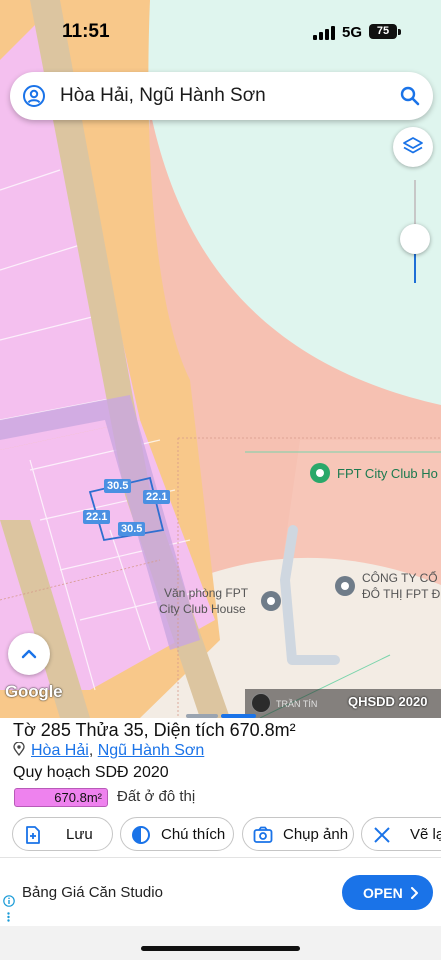 Image resolution: width=441 pixels, height=960 pixels. What do you see at coordinates (415, 239) in the screenshot?
I see `opacity-slider-thumb` at bounding box center [415, 239].